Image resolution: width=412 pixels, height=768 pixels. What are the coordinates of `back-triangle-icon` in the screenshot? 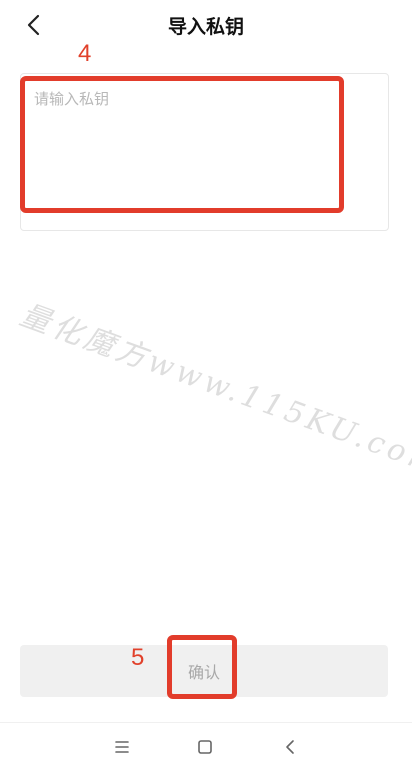 It's located at (290, 747).